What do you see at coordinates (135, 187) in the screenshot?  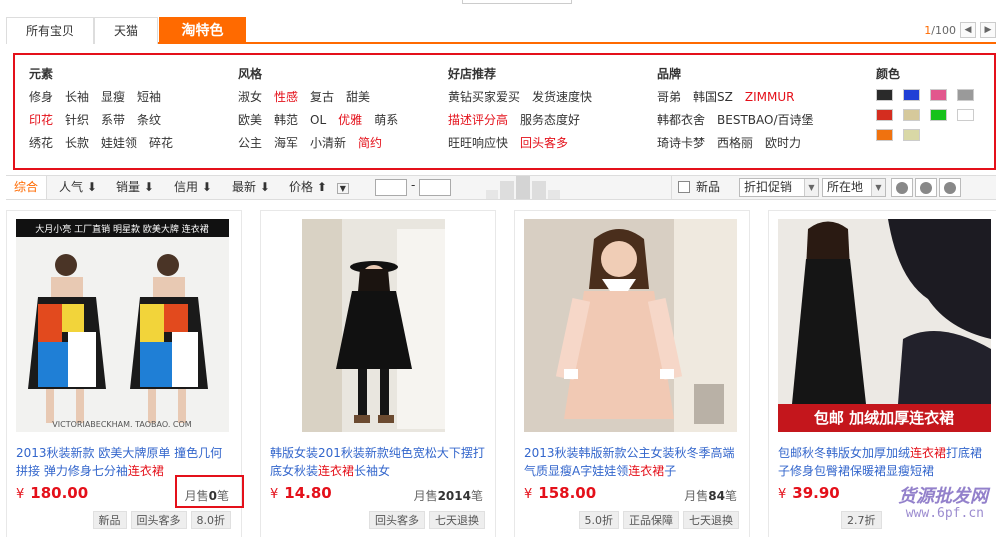 I see `sort-sales: 销量 ⬇` at bounding box center [135, 187].